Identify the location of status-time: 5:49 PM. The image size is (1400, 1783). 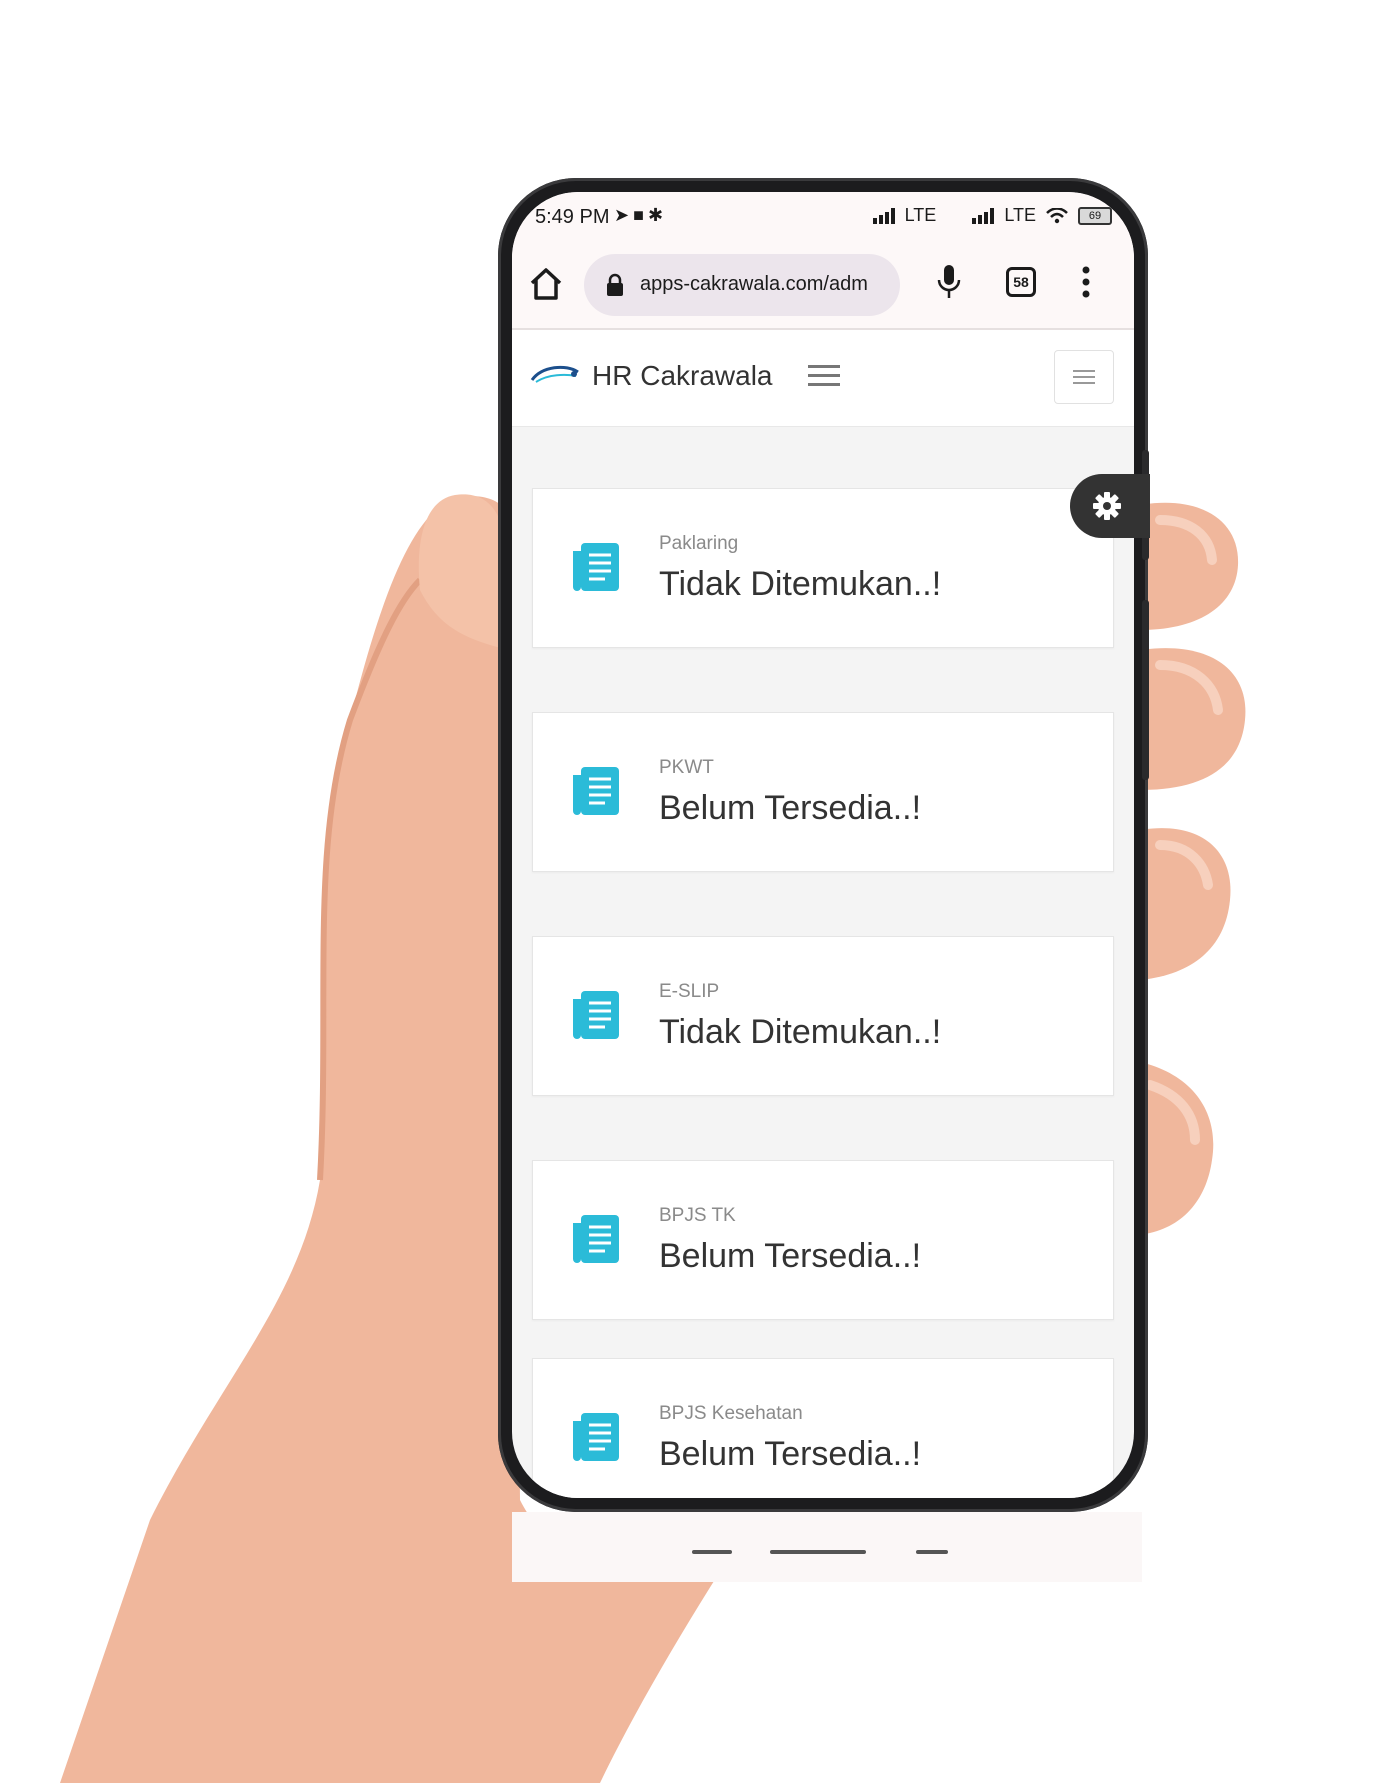
(572, 217).